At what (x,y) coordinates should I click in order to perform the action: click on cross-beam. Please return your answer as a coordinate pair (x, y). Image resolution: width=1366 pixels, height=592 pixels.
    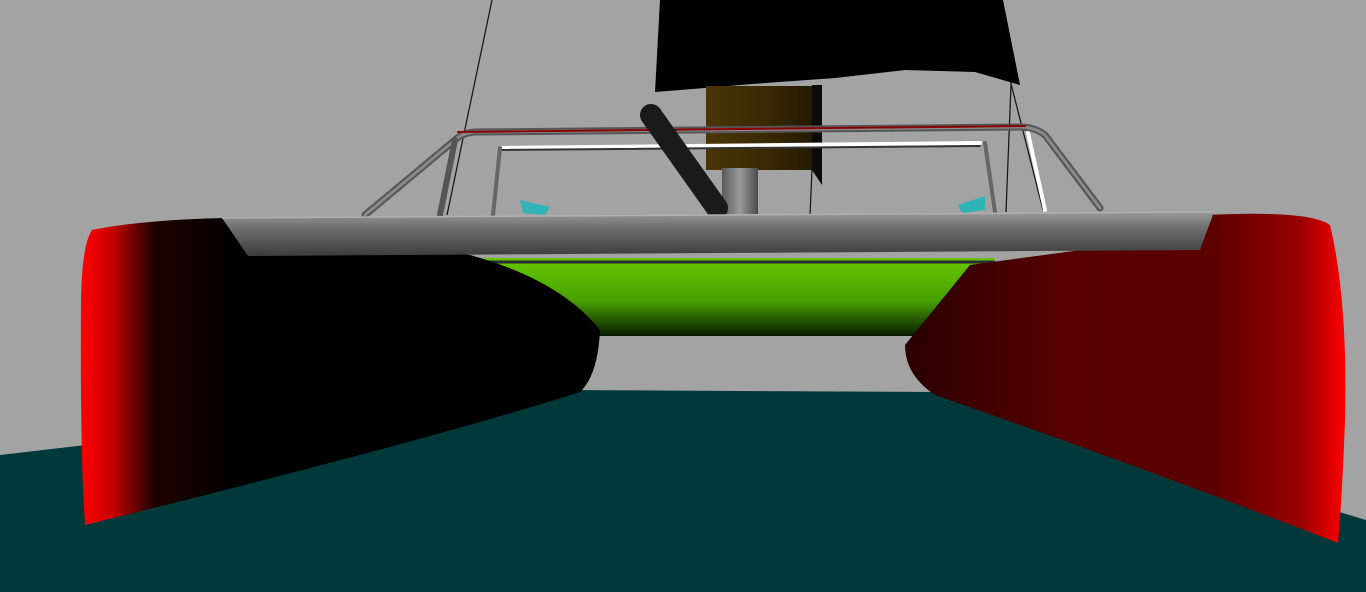
    Looking at the image, I should click on (718, 234).